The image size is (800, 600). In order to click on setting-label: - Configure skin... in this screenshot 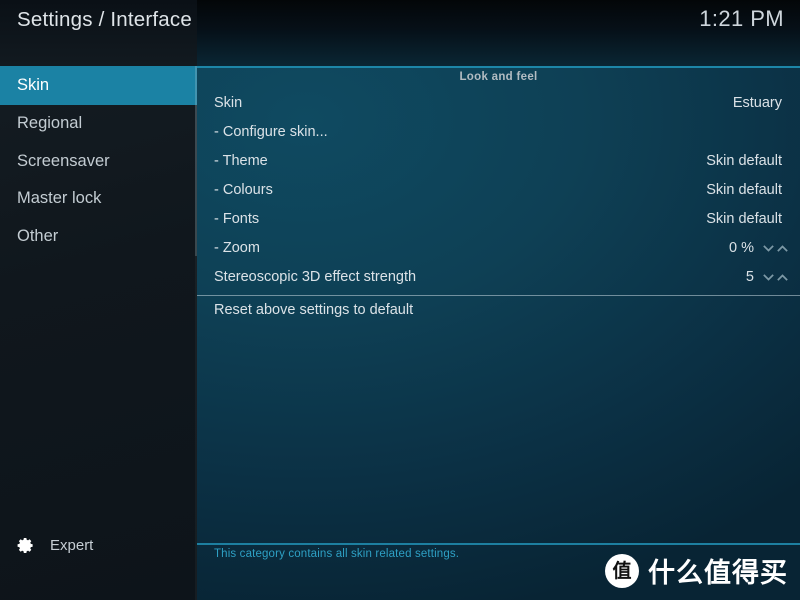, I will do `click(271, 132)`.